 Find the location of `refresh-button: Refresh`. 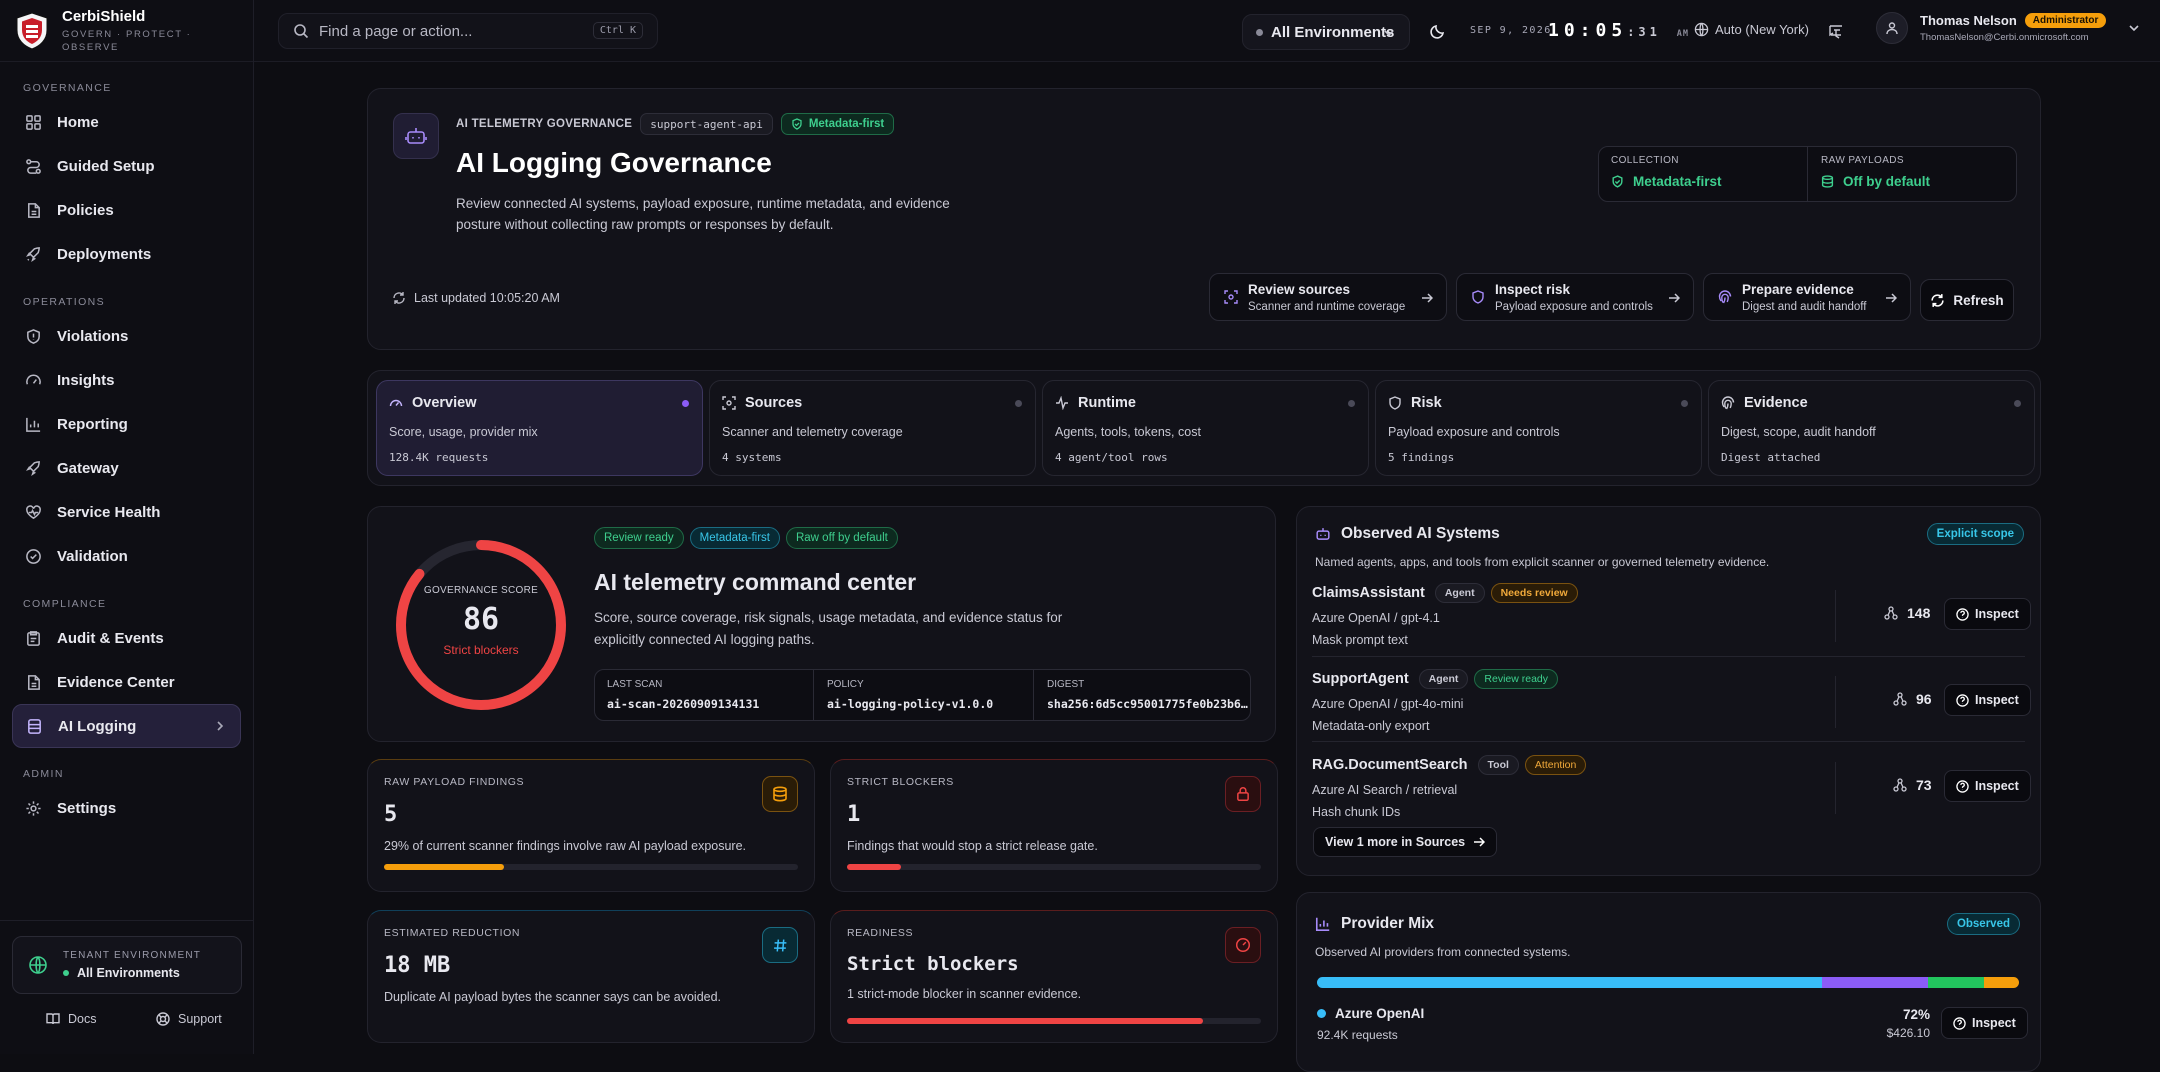

refresh-button: Refresh is located at coordinates (1967, 300).